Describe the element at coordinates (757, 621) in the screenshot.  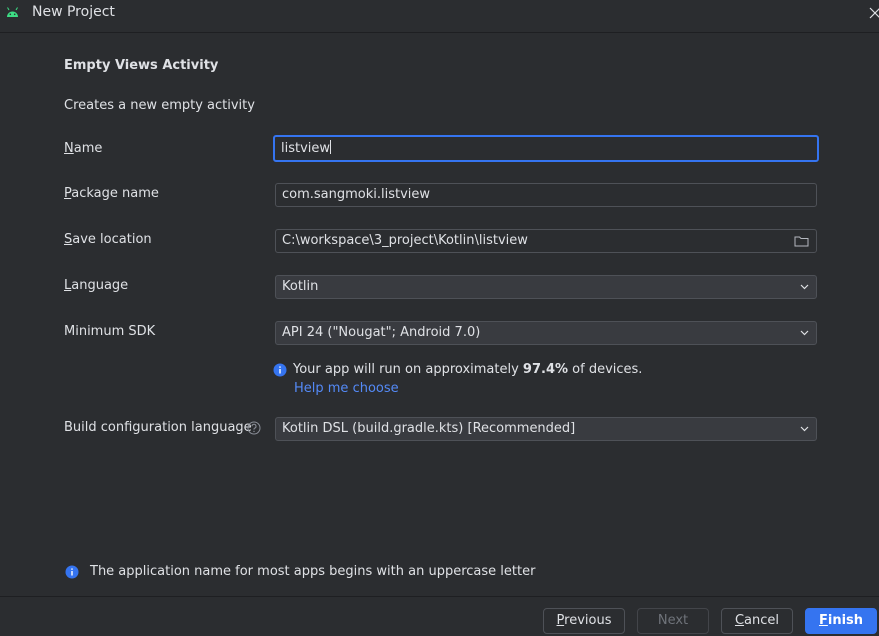
I see `cancel-button: Cancel` at that location.